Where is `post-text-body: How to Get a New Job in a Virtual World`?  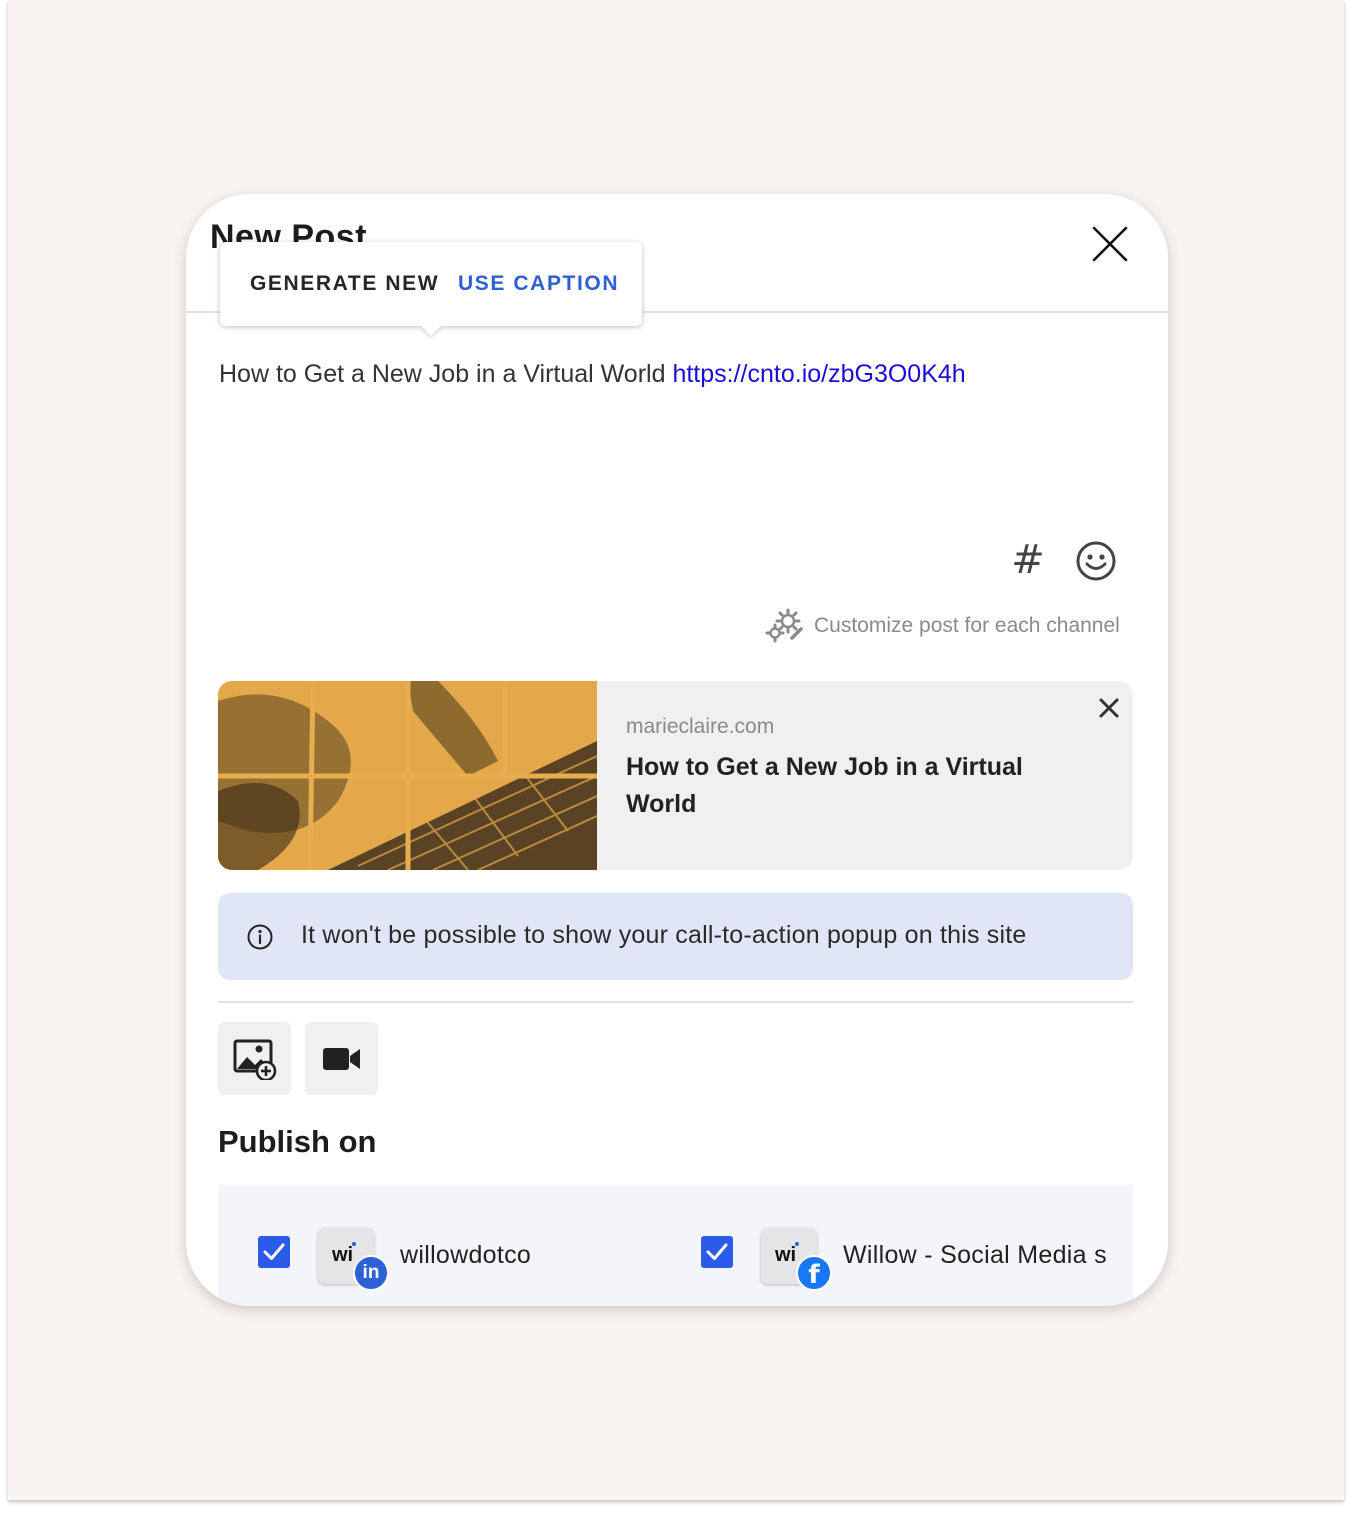 post-text-body: How to Get a New Job in a Virtual World is located at coordinates (442, 374).